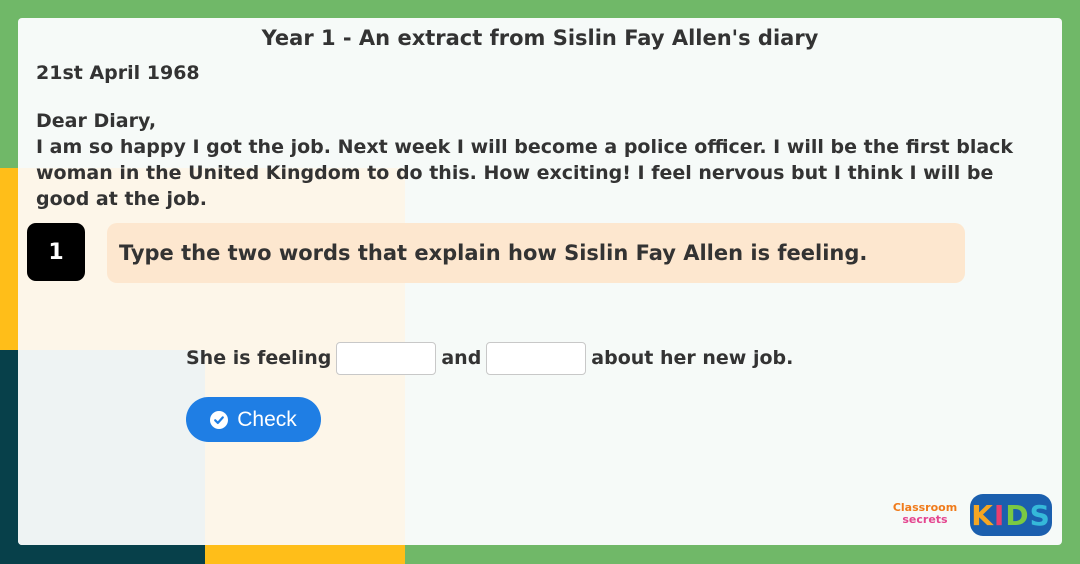  Describe the element at coordinates (692, 358) in the screenshot. I see `sentence-suffix: about her new job.` at that location.